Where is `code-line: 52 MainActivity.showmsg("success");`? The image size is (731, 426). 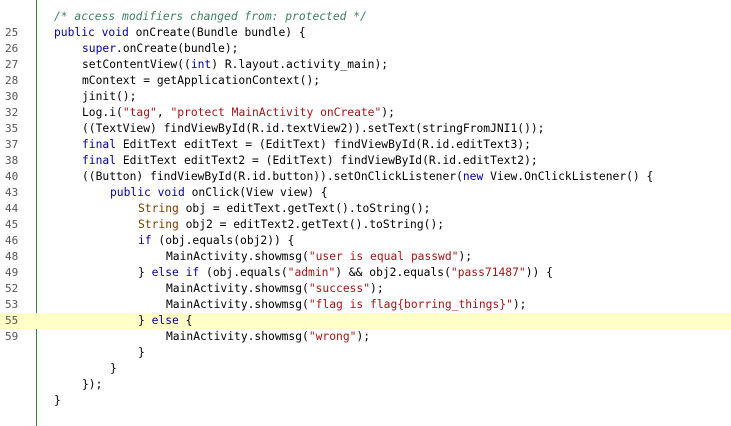 code-line: 52 MainActivity.showmsg("success"); is located at coordinates (365, 289).